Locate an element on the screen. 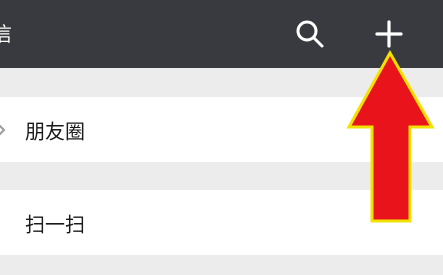 Image resolution: width=443 pixels, height=275 pixels. plus-button is located at coordinates (389, 34).